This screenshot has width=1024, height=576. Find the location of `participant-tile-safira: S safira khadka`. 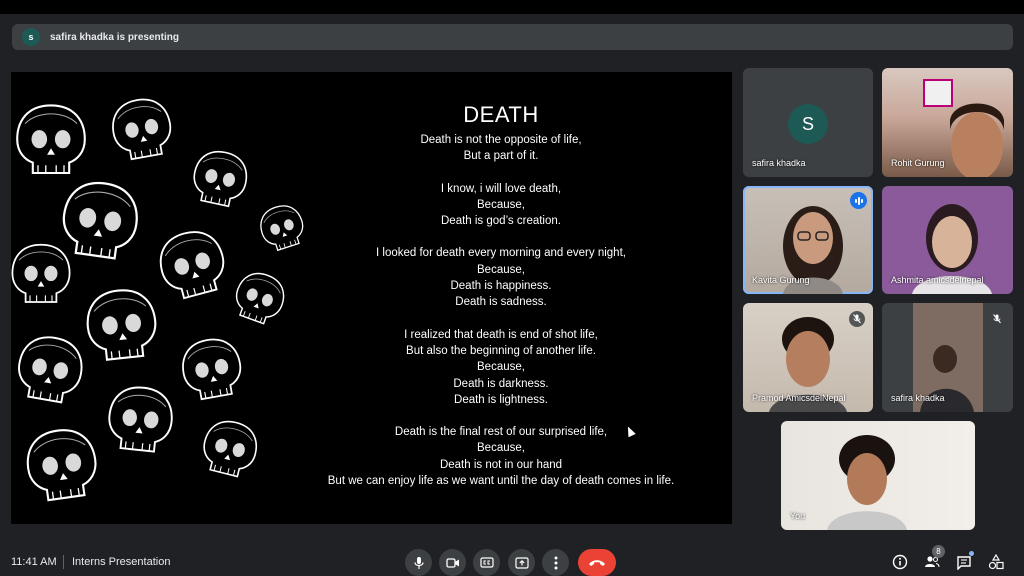

participant-tile-safira: S safira khadka is located at coordinates (808, 122).